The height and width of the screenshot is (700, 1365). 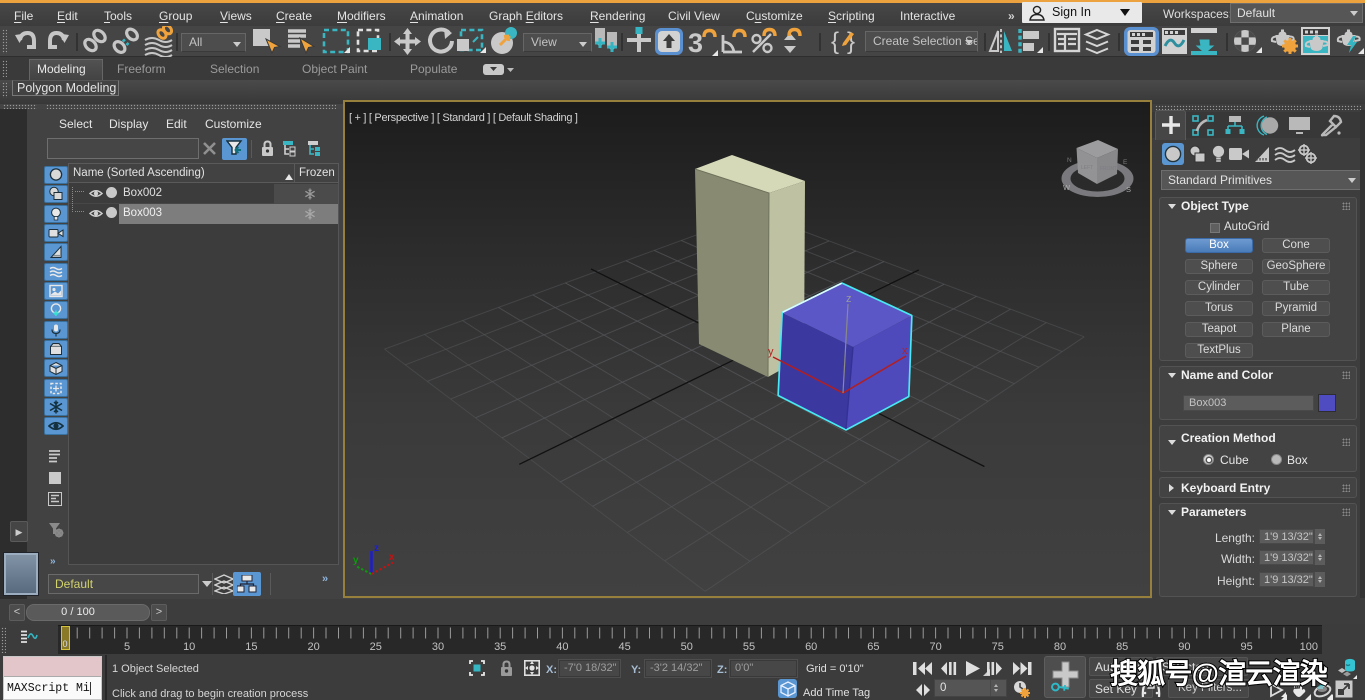 What do you see at coordinates (998, 647) in the screenshot?
I see `svg-text: 75` at bounding box center [998, 647].